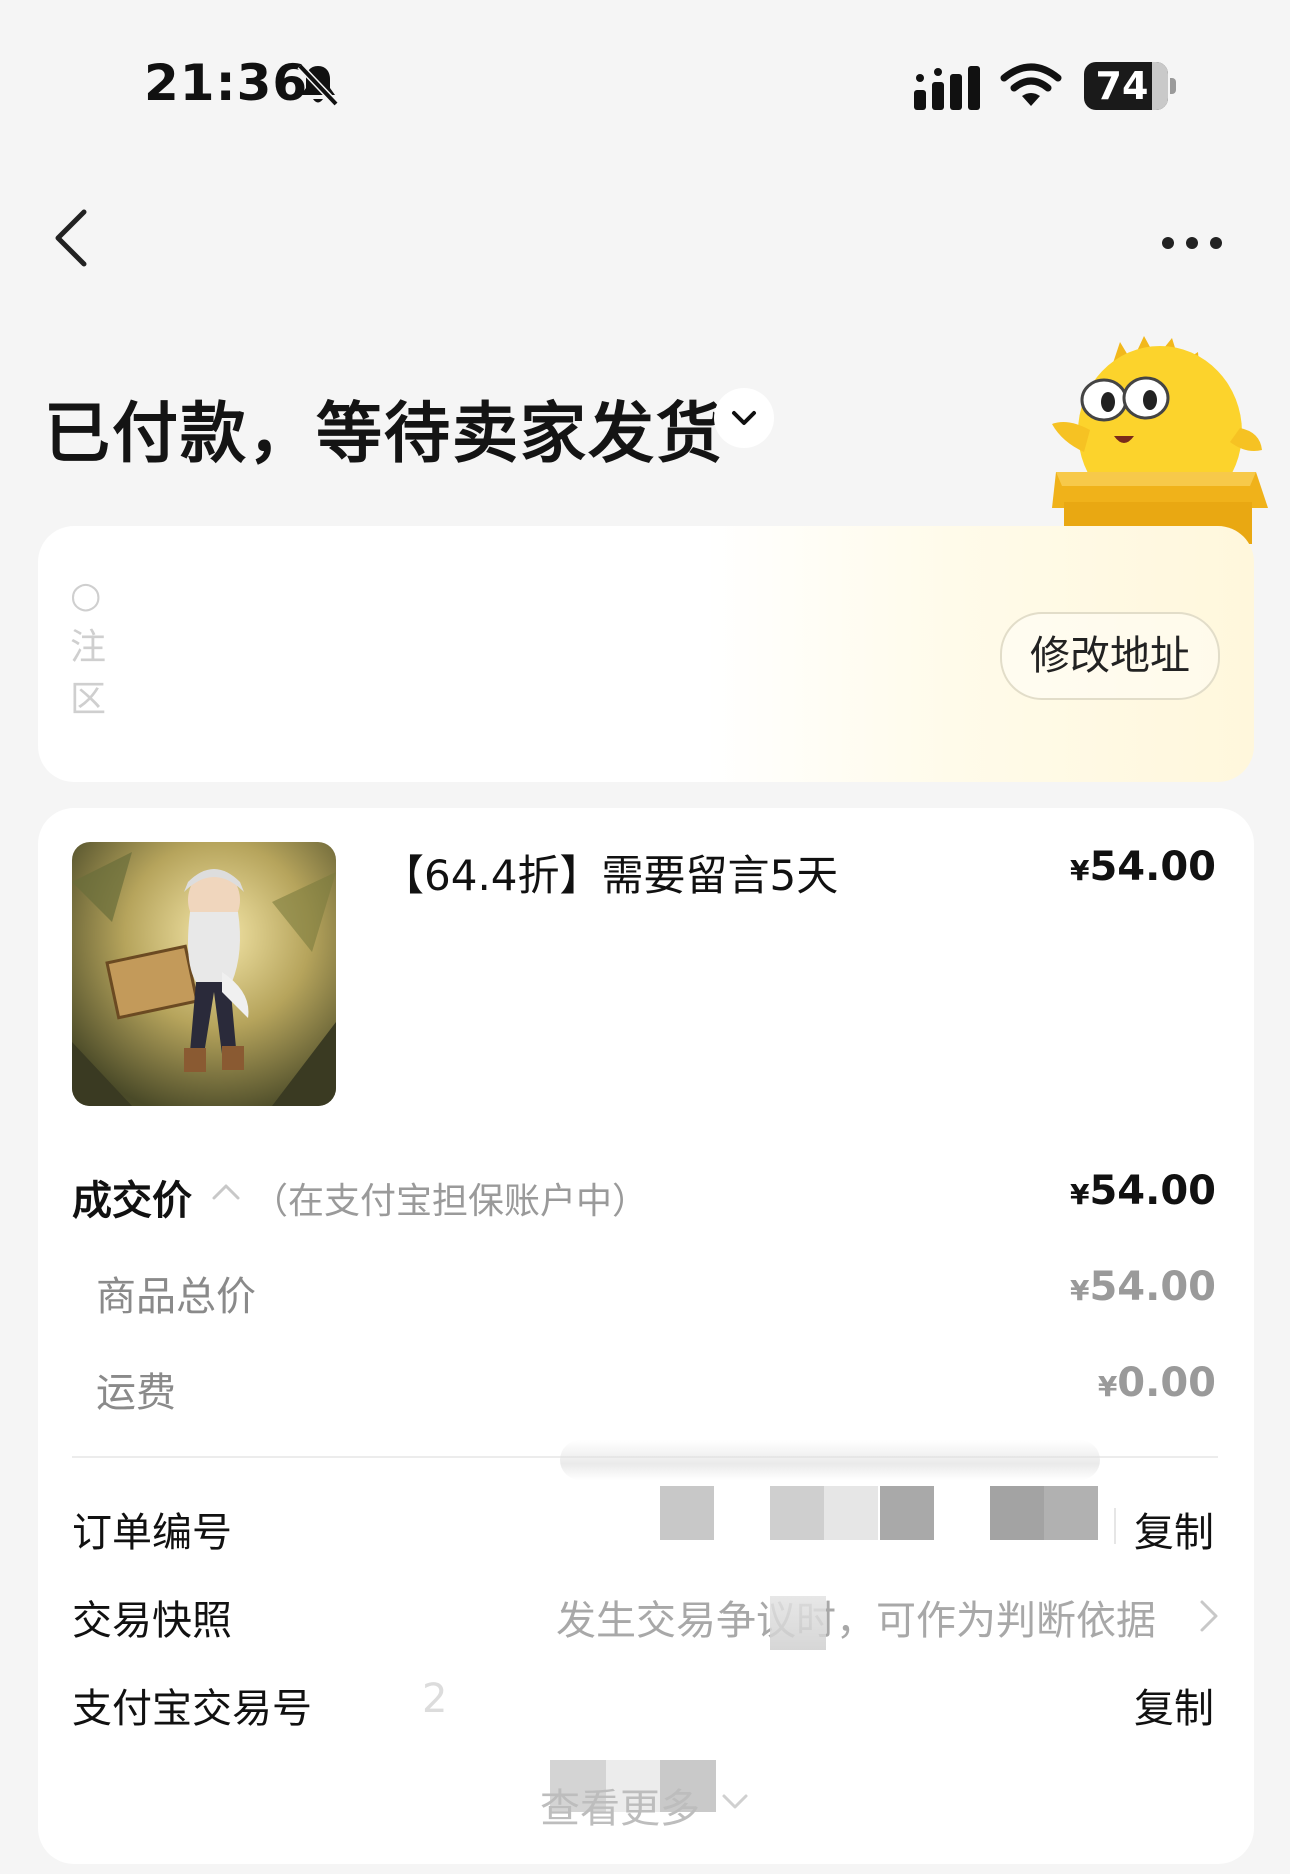 This screenshot has width=1290, height=1874. Describe the element at coordinates (226, 83) in the screenshot. I see `status-time: 21:36` at that location.